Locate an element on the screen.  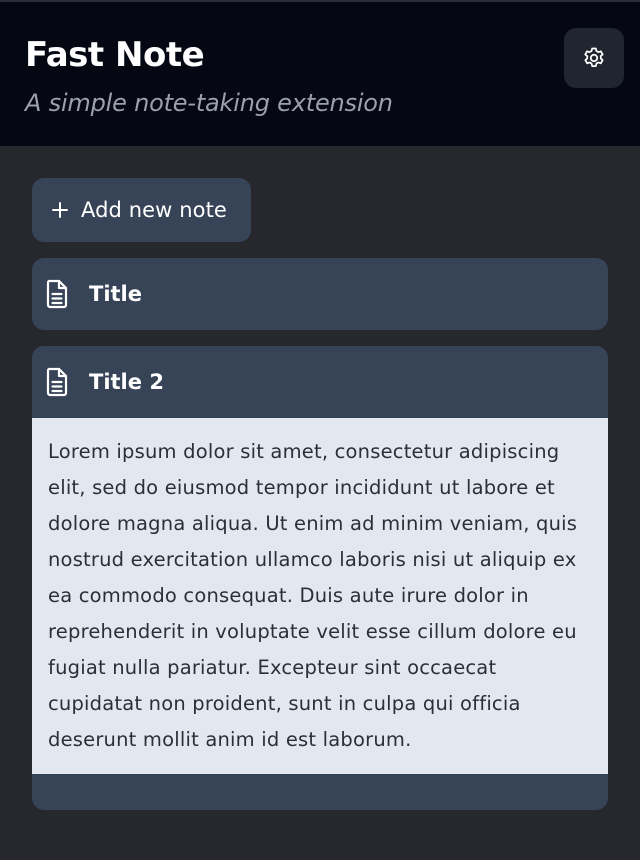
note-title: Title 2 is located at coordinates (126, 382).